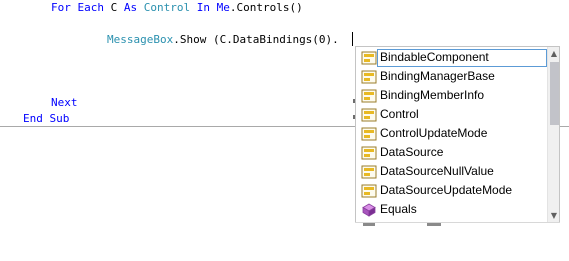 The width and height of the screenshot is (569, 261). Describe the element at coordinates (223, 7) in the screenshot. I see `keyword-me: Me` at that location.